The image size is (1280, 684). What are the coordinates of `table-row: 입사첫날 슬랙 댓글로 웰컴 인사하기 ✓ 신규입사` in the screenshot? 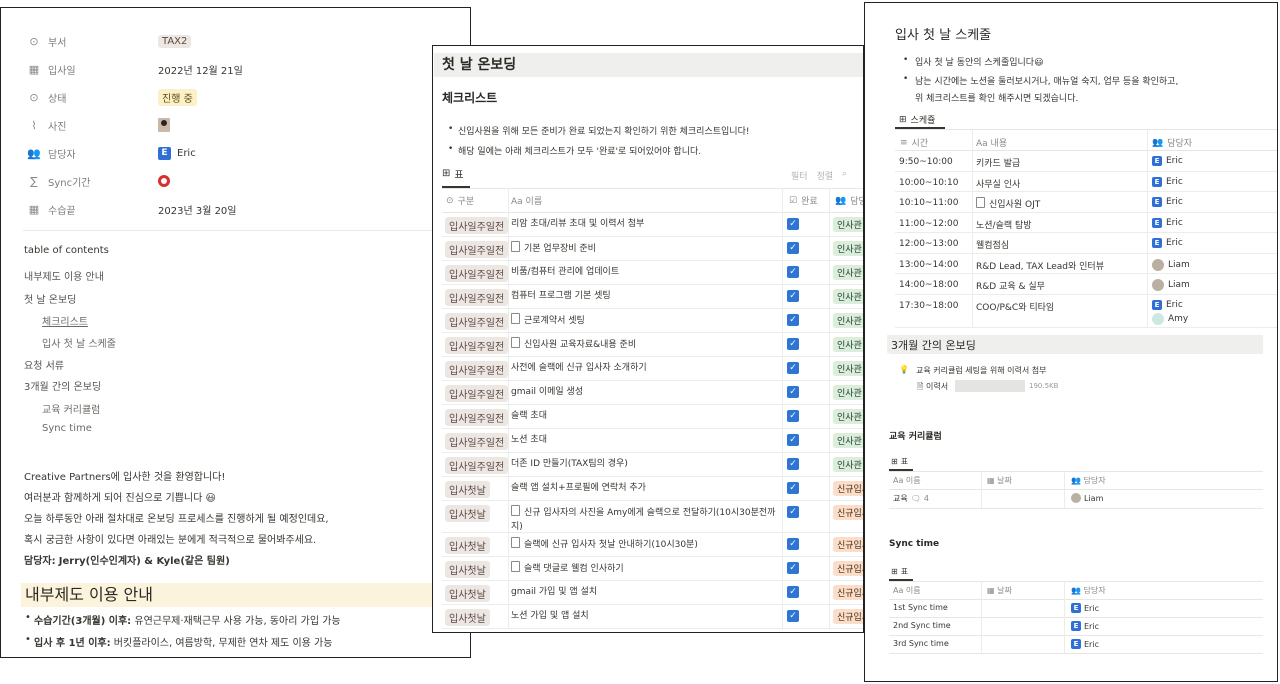 It's located at (652, 569).